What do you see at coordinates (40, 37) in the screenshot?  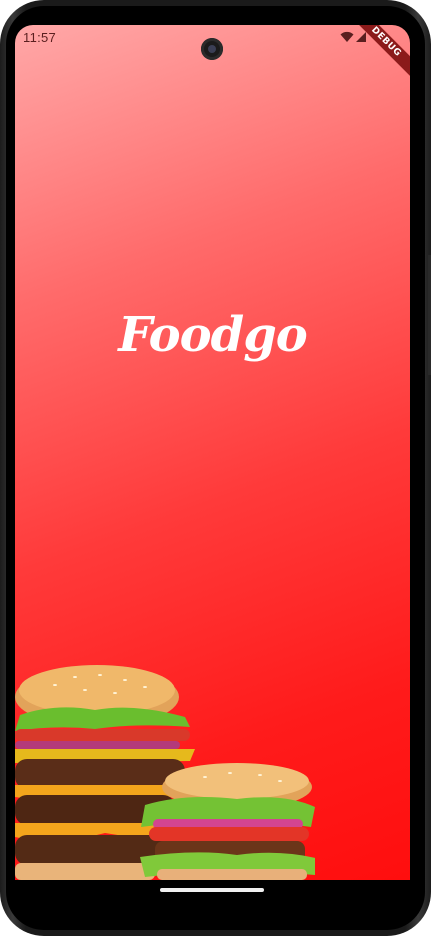 I see `status-time: 11:57` at bounding box center [40, 37].